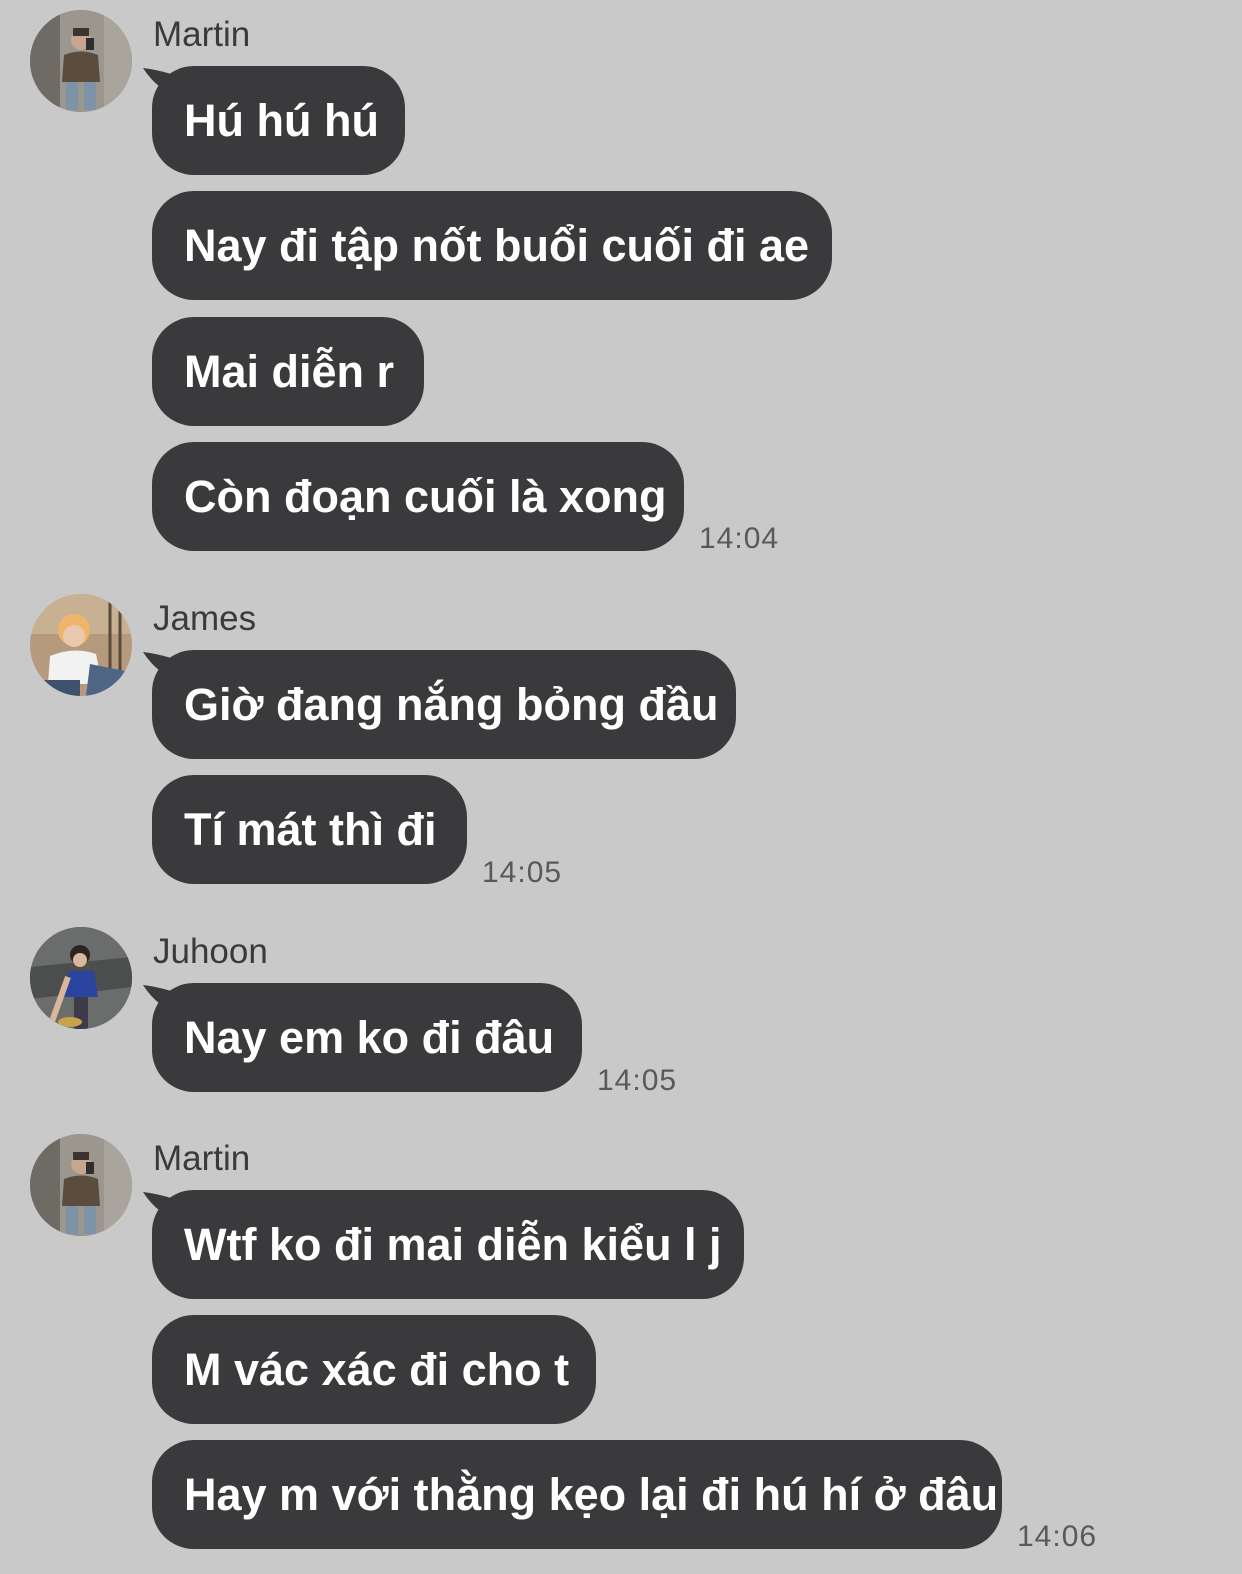  I want to click on message-bubble: Nay em ko đi đâu, so click(367, 1037).